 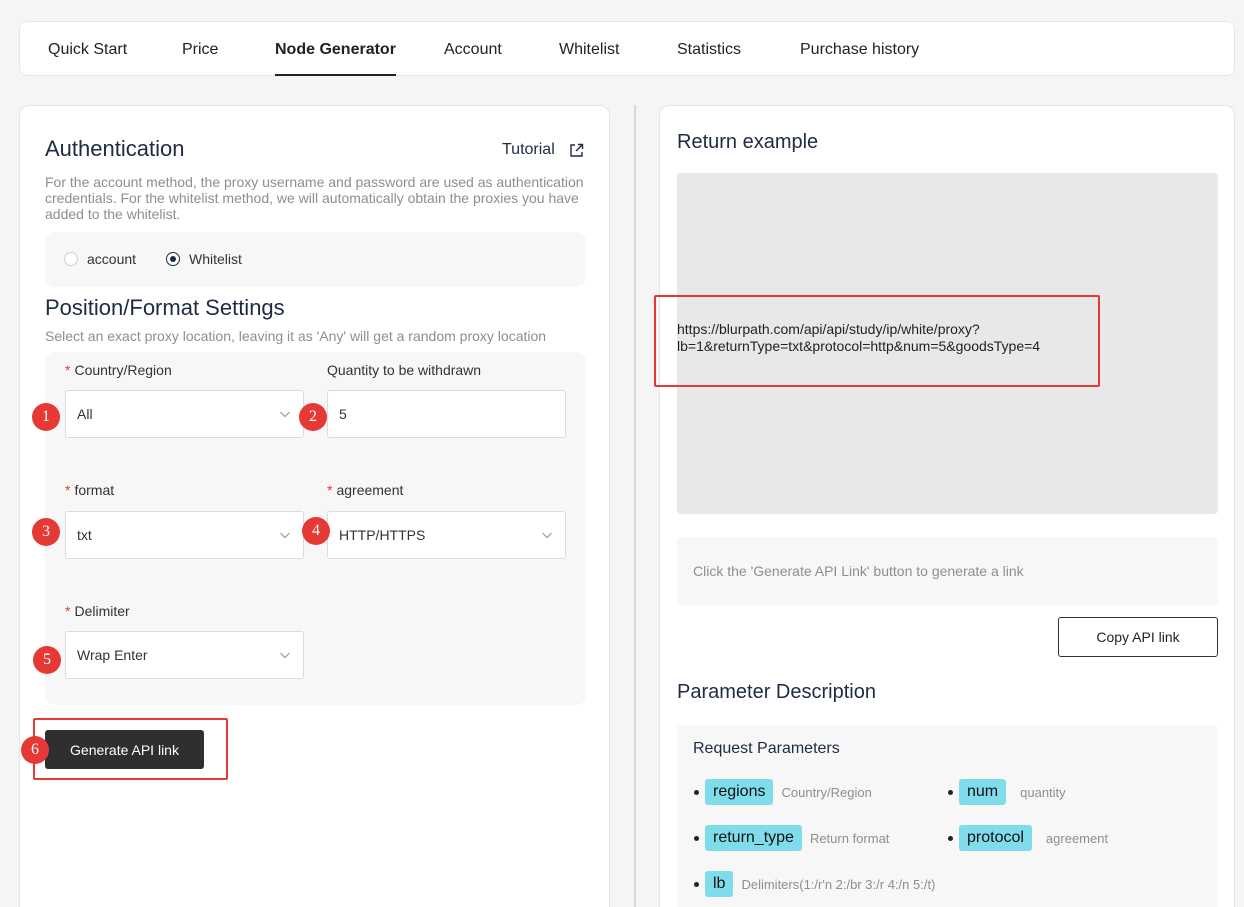 I want to click on auth-desc-line3: added to the whitelist., so click(x=113, y=214).